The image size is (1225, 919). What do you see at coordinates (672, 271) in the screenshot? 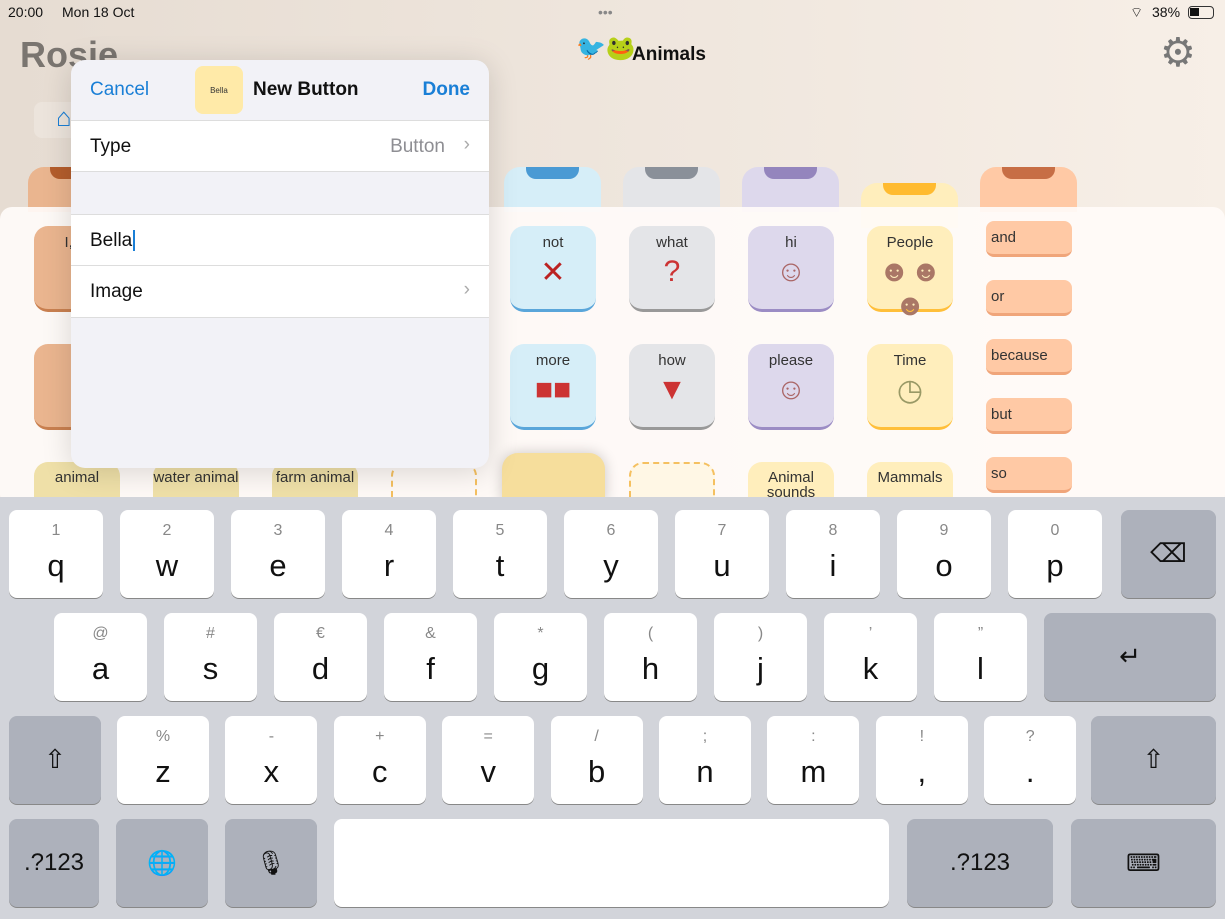
I see `symbol-icon: ?` at bounding box center [672, 271].